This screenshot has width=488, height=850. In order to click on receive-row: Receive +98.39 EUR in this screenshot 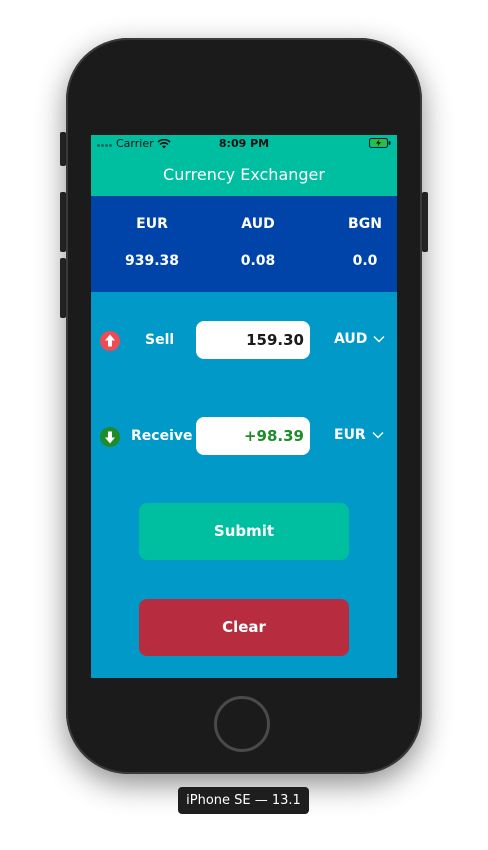, I will do `click(244, 437)`.